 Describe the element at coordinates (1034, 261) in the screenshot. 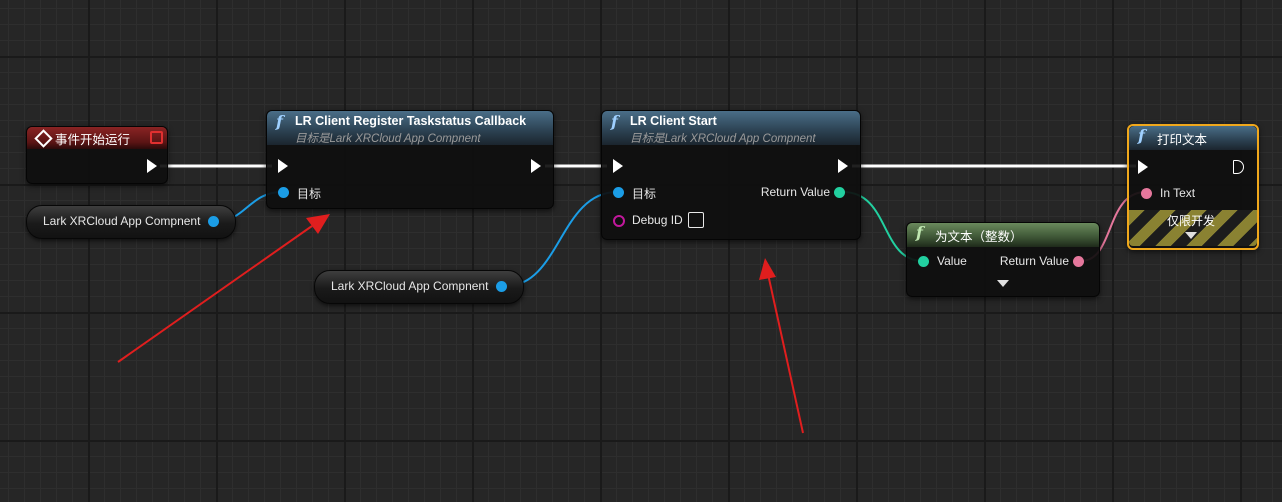

I see `to-text-return-label: Return Value` at that location.